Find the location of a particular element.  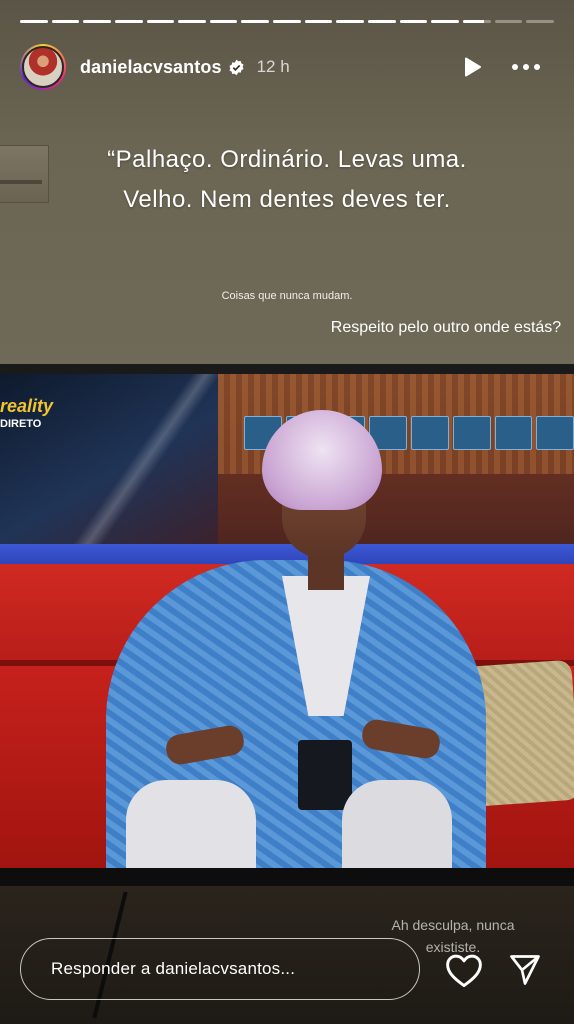

avatar is located at coordinates (43, 67).